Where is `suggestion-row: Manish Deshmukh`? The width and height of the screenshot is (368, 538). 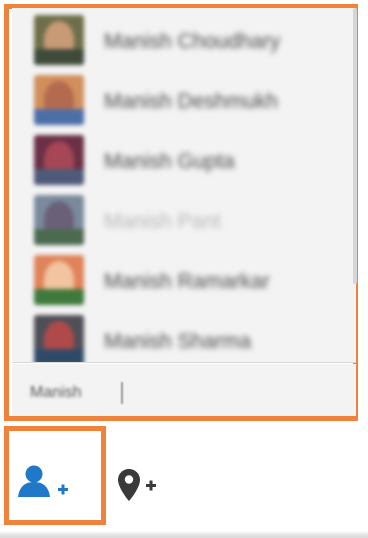
suggestion-row: Manish Deshmukh is located at coordinates (184, 97).